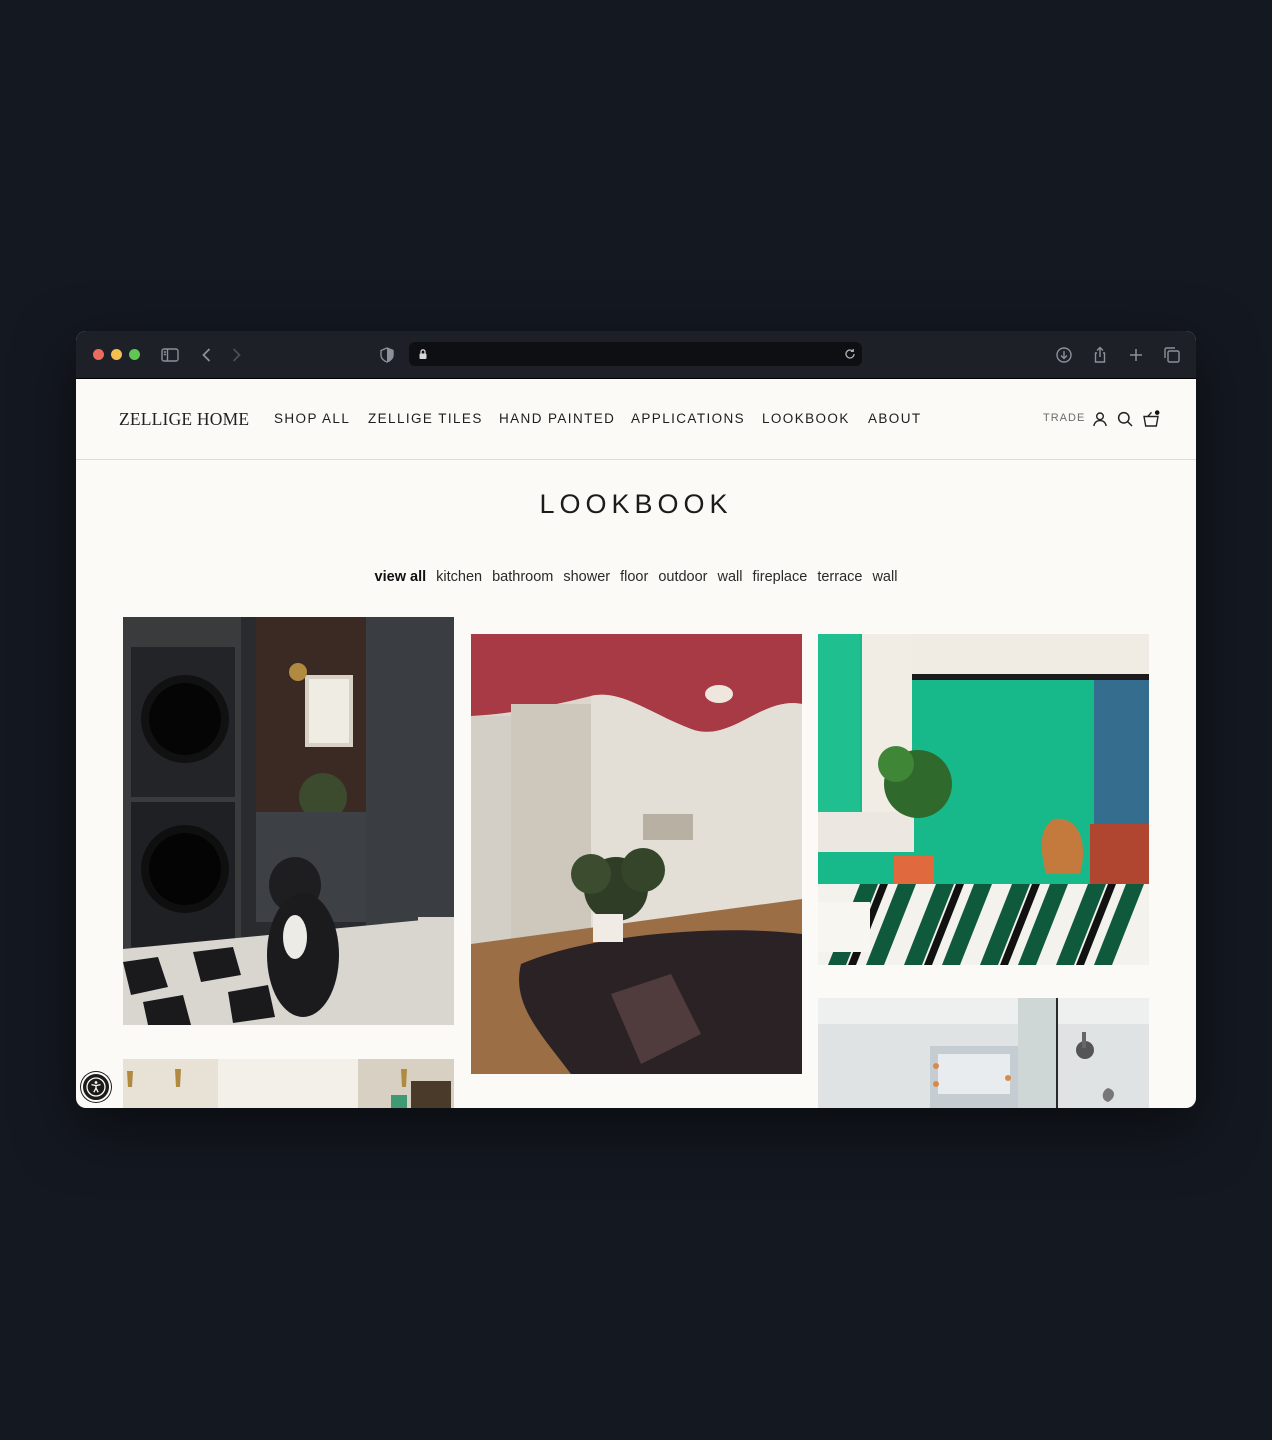 The height and width of the screenshot is (1440, 1272). Describe the element at coordinates (116, 354) in the screenshot. I see `minimize-window-button` at that location.